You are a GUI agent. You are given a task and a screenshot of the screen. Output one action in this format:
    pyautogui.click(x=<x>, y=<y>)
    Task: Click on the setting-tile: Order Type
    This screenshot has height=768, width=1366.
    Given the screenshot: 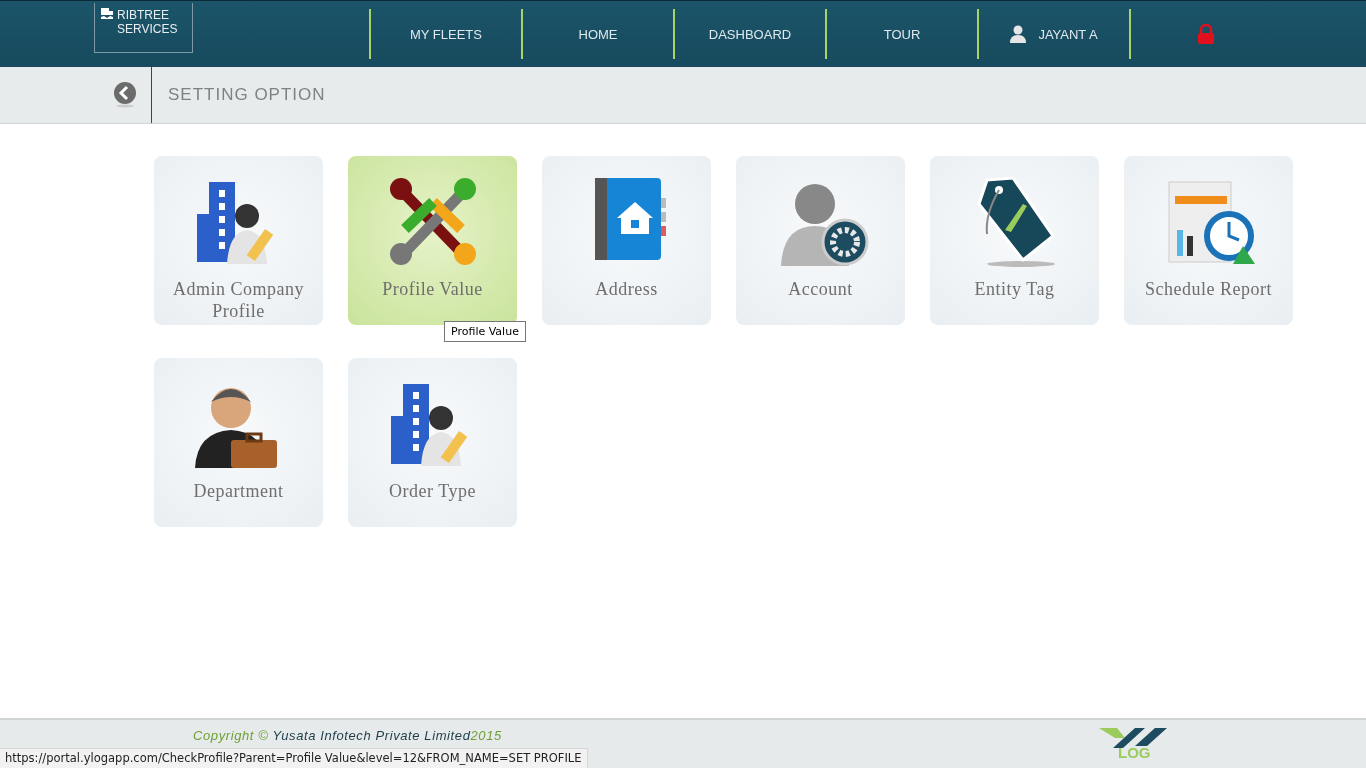 What is the action you would take?
    pyautogui.click(x=432, y=442)
    